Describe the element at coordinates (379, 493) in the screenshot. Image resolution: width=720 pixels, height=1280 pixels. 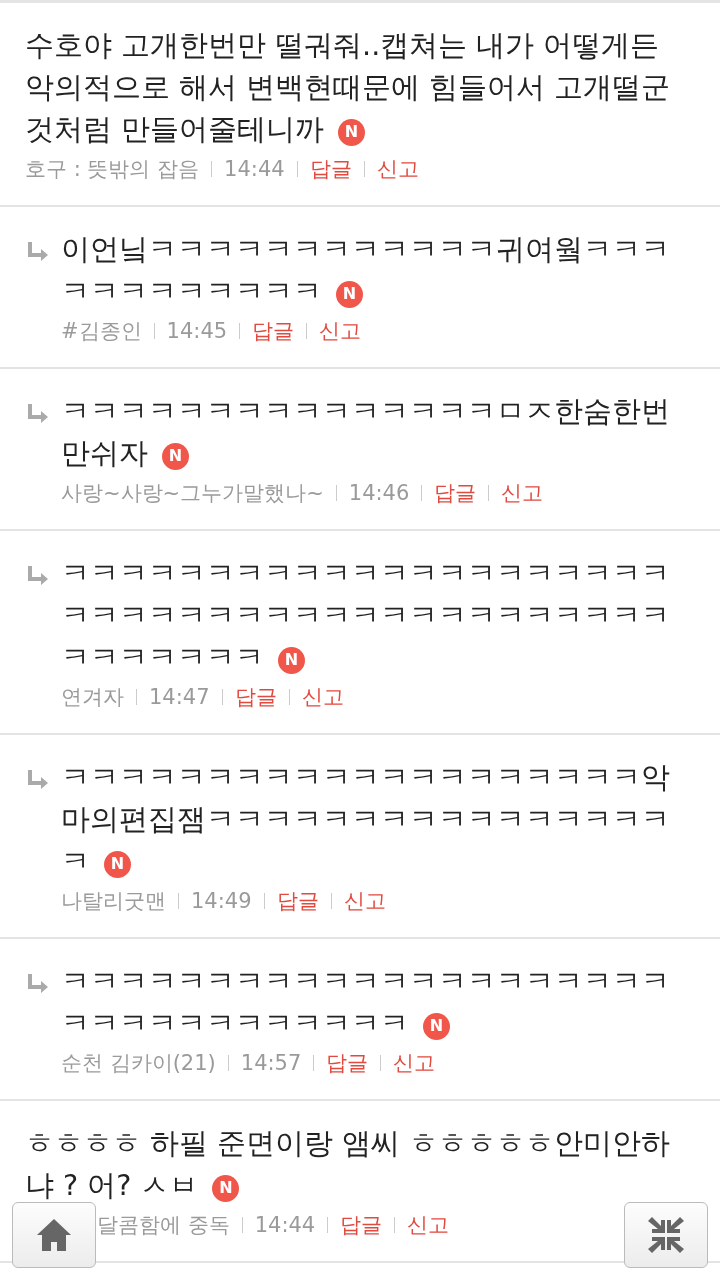
I see `comment-time: 14:46` at that location.